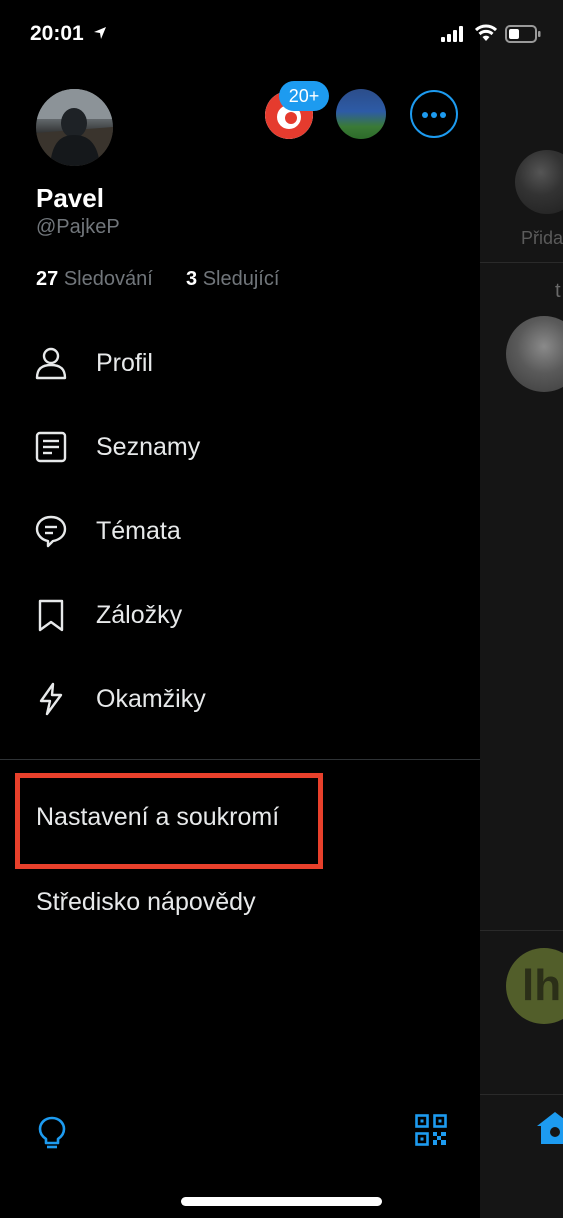  I want to click on menu-item-topics: Témata, so click(240, 532).